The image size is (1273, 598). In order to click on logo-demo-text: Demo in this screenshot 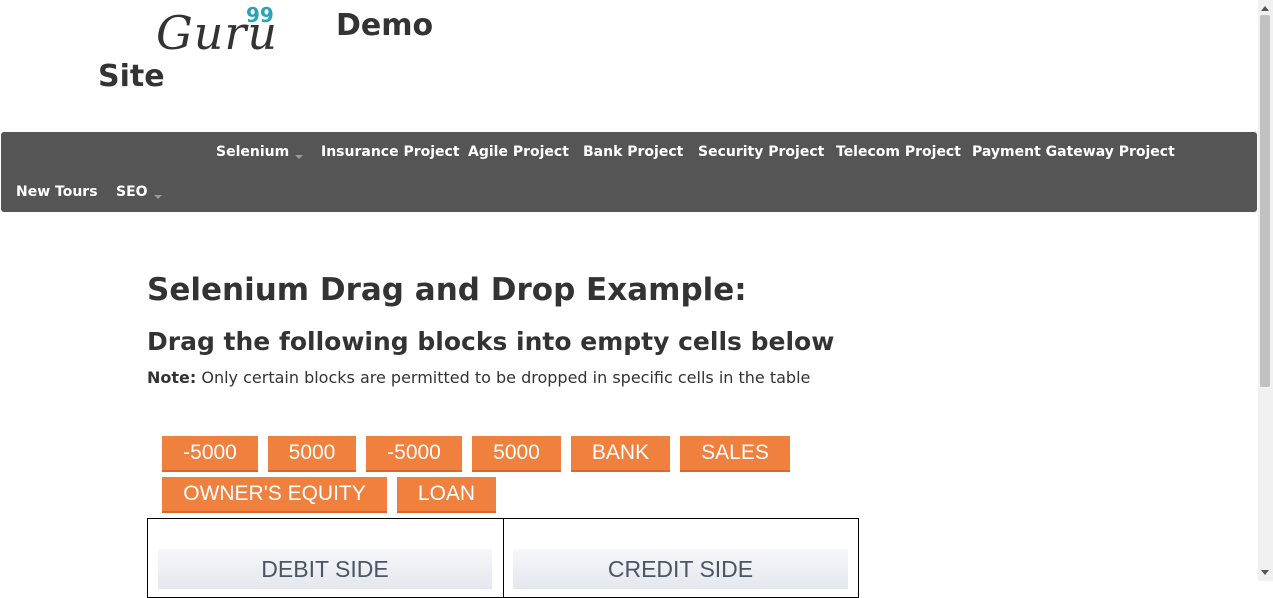, I will do `click(385, 25)`.